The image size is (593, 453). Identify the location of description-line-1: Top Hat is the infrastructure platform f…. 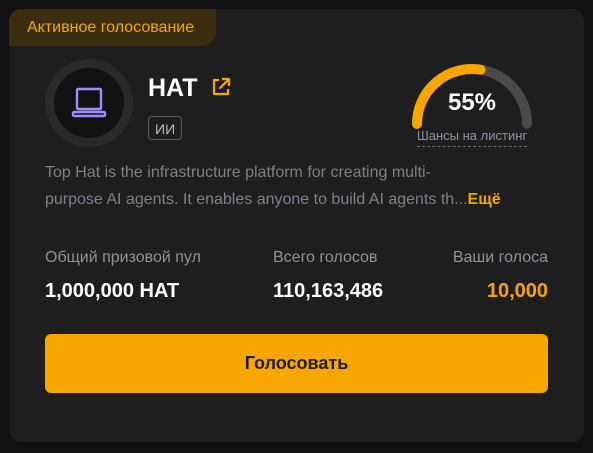
(238, 172).